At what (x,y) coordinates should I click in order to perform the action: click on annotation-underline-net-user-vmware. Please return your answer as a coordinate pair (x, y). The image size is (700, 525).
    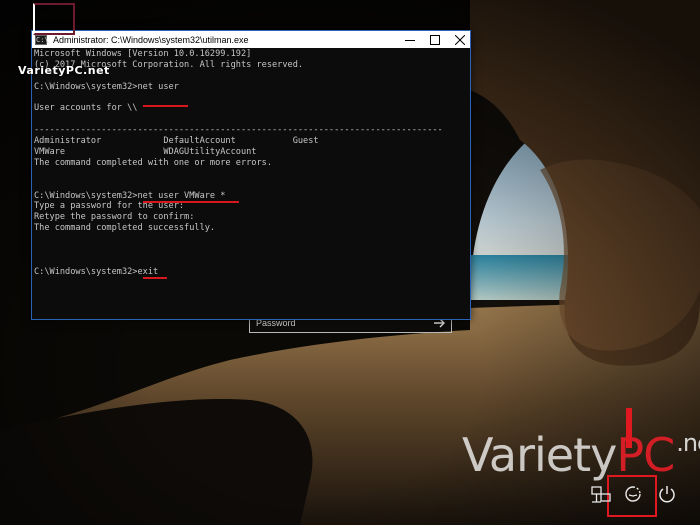
    Looking at the image, I should click on (191, 202).